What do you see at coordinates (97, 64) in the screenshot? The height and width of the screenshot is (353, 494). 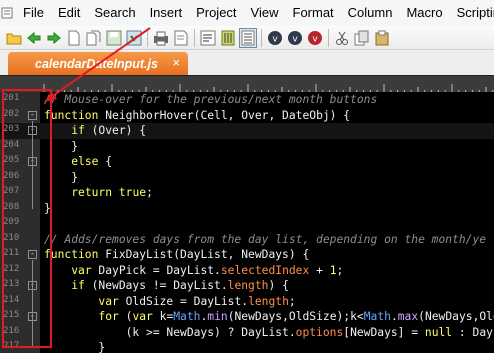 I see `annotation-arrow` at bounding box center [97, 64].